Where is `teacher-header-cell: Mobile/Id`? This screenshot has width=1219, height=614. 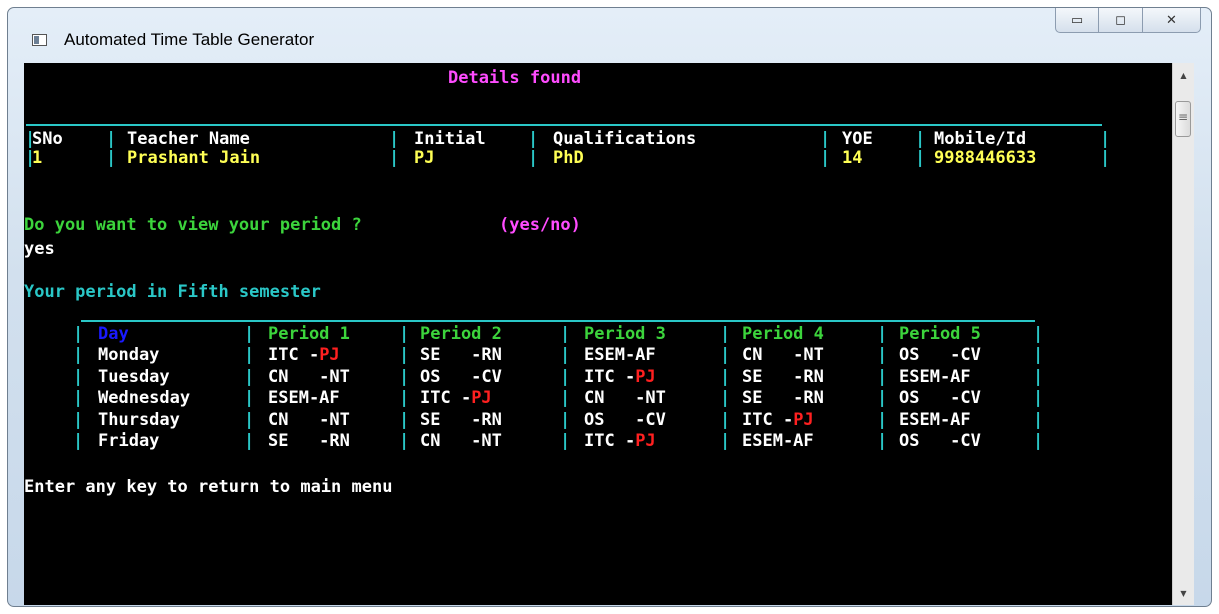
teacher-header-cell: Mobile/Id is located at coordinates (980, 139).